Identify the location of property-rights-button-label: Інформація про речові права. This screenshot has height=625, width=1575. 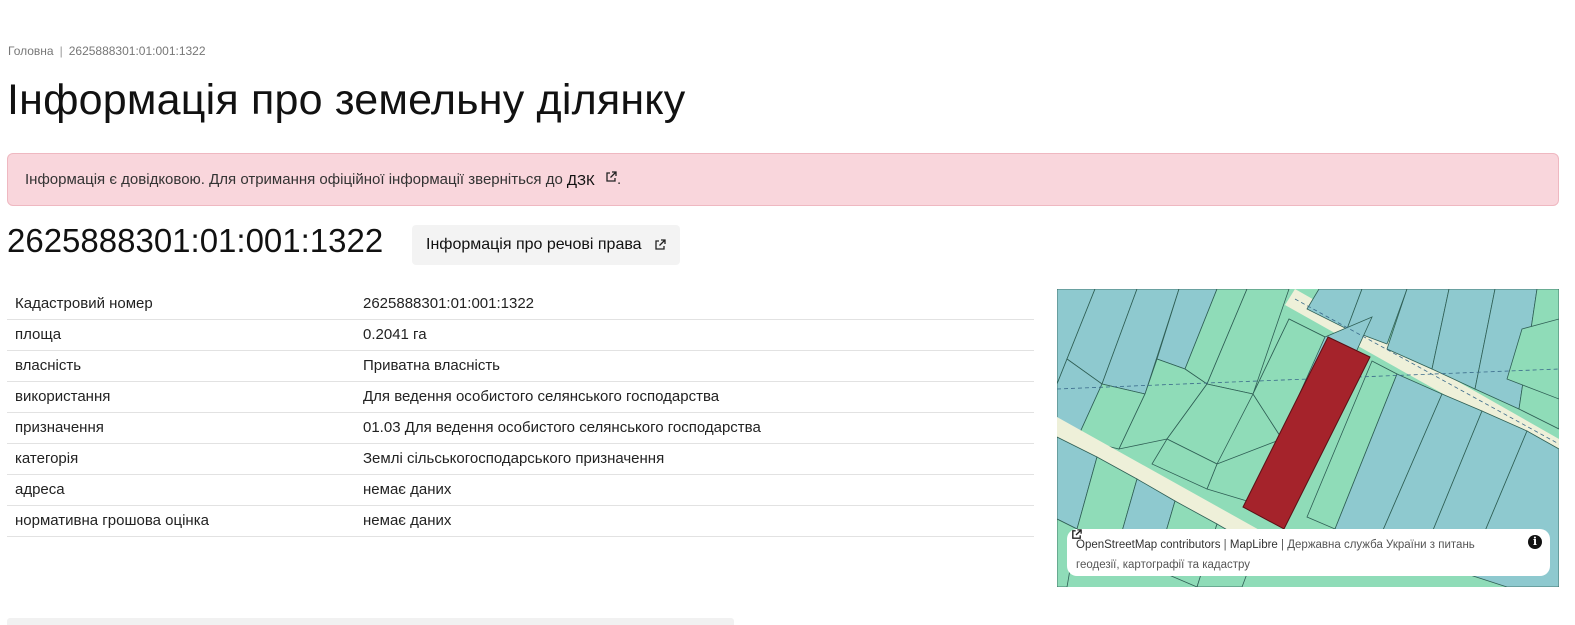
(534, 244).